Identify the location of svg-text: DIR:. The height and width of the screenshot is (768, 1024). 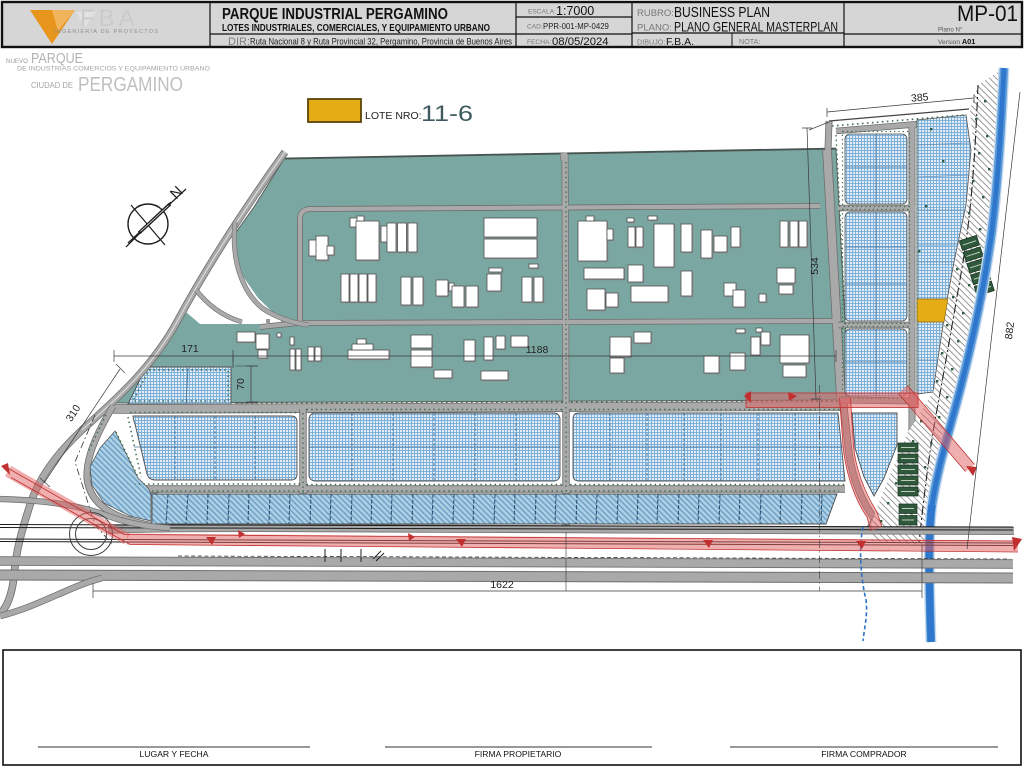
(239, 42).